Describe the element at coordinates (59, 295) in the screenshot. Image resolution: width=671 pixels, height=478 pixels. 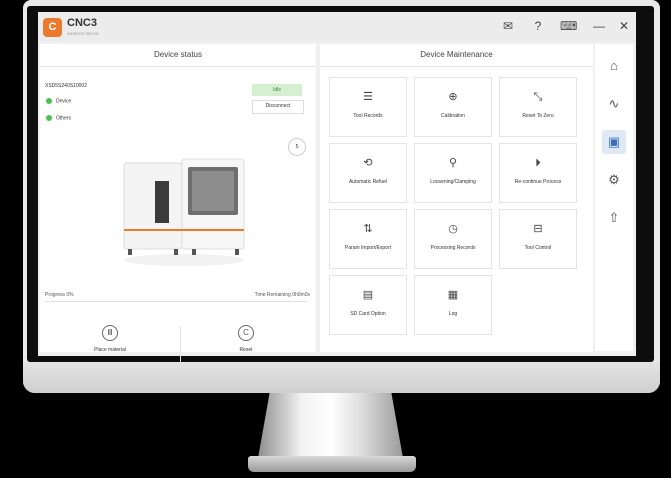
I see `progress-label: Progress 0%` at that location.